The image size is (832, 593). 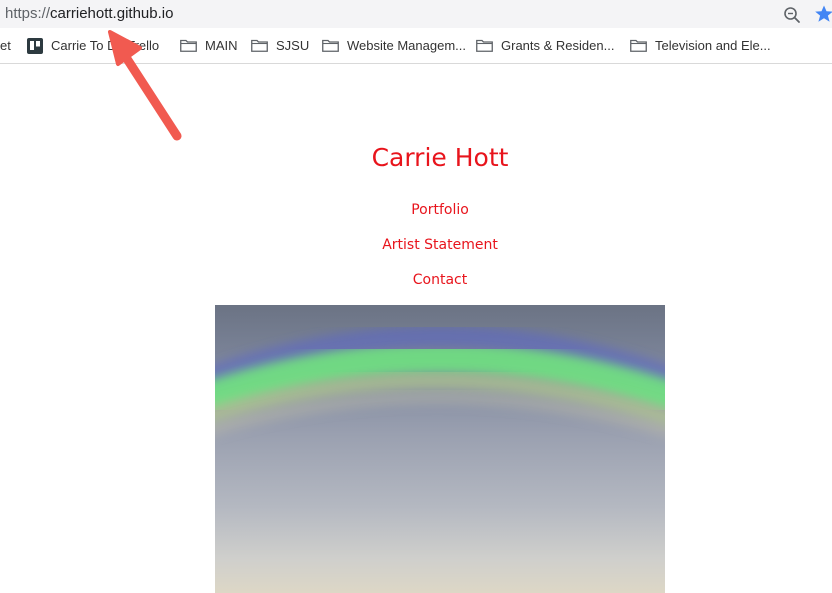 I want to click on bookmark-folder-sjsu: SJSU, so click(x=280, y=45).